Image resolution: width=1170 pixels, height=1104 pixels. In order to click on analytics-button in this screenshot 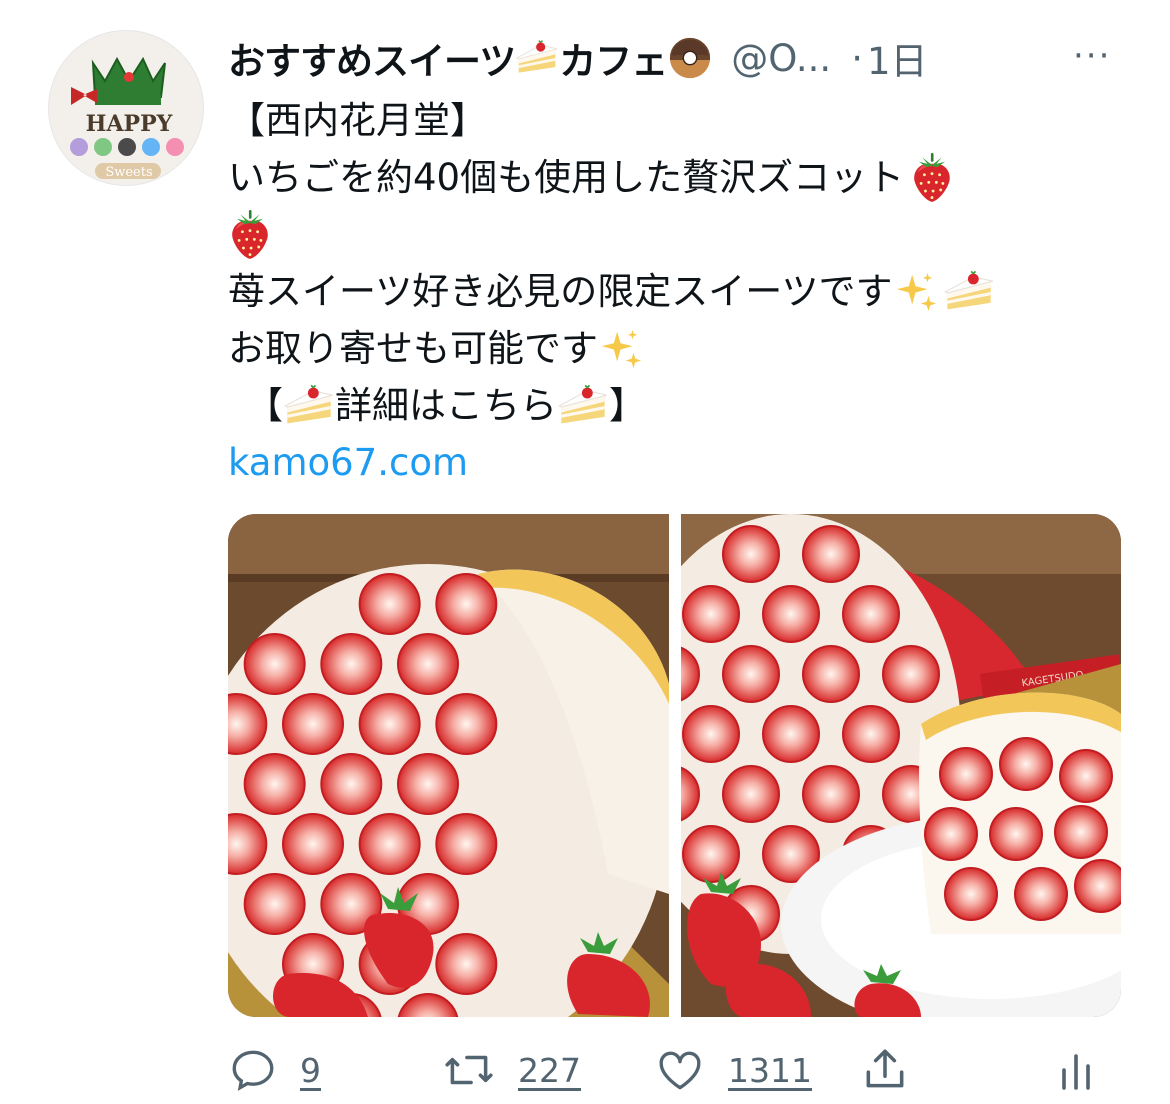, I will do `click(1076, 1070)`.